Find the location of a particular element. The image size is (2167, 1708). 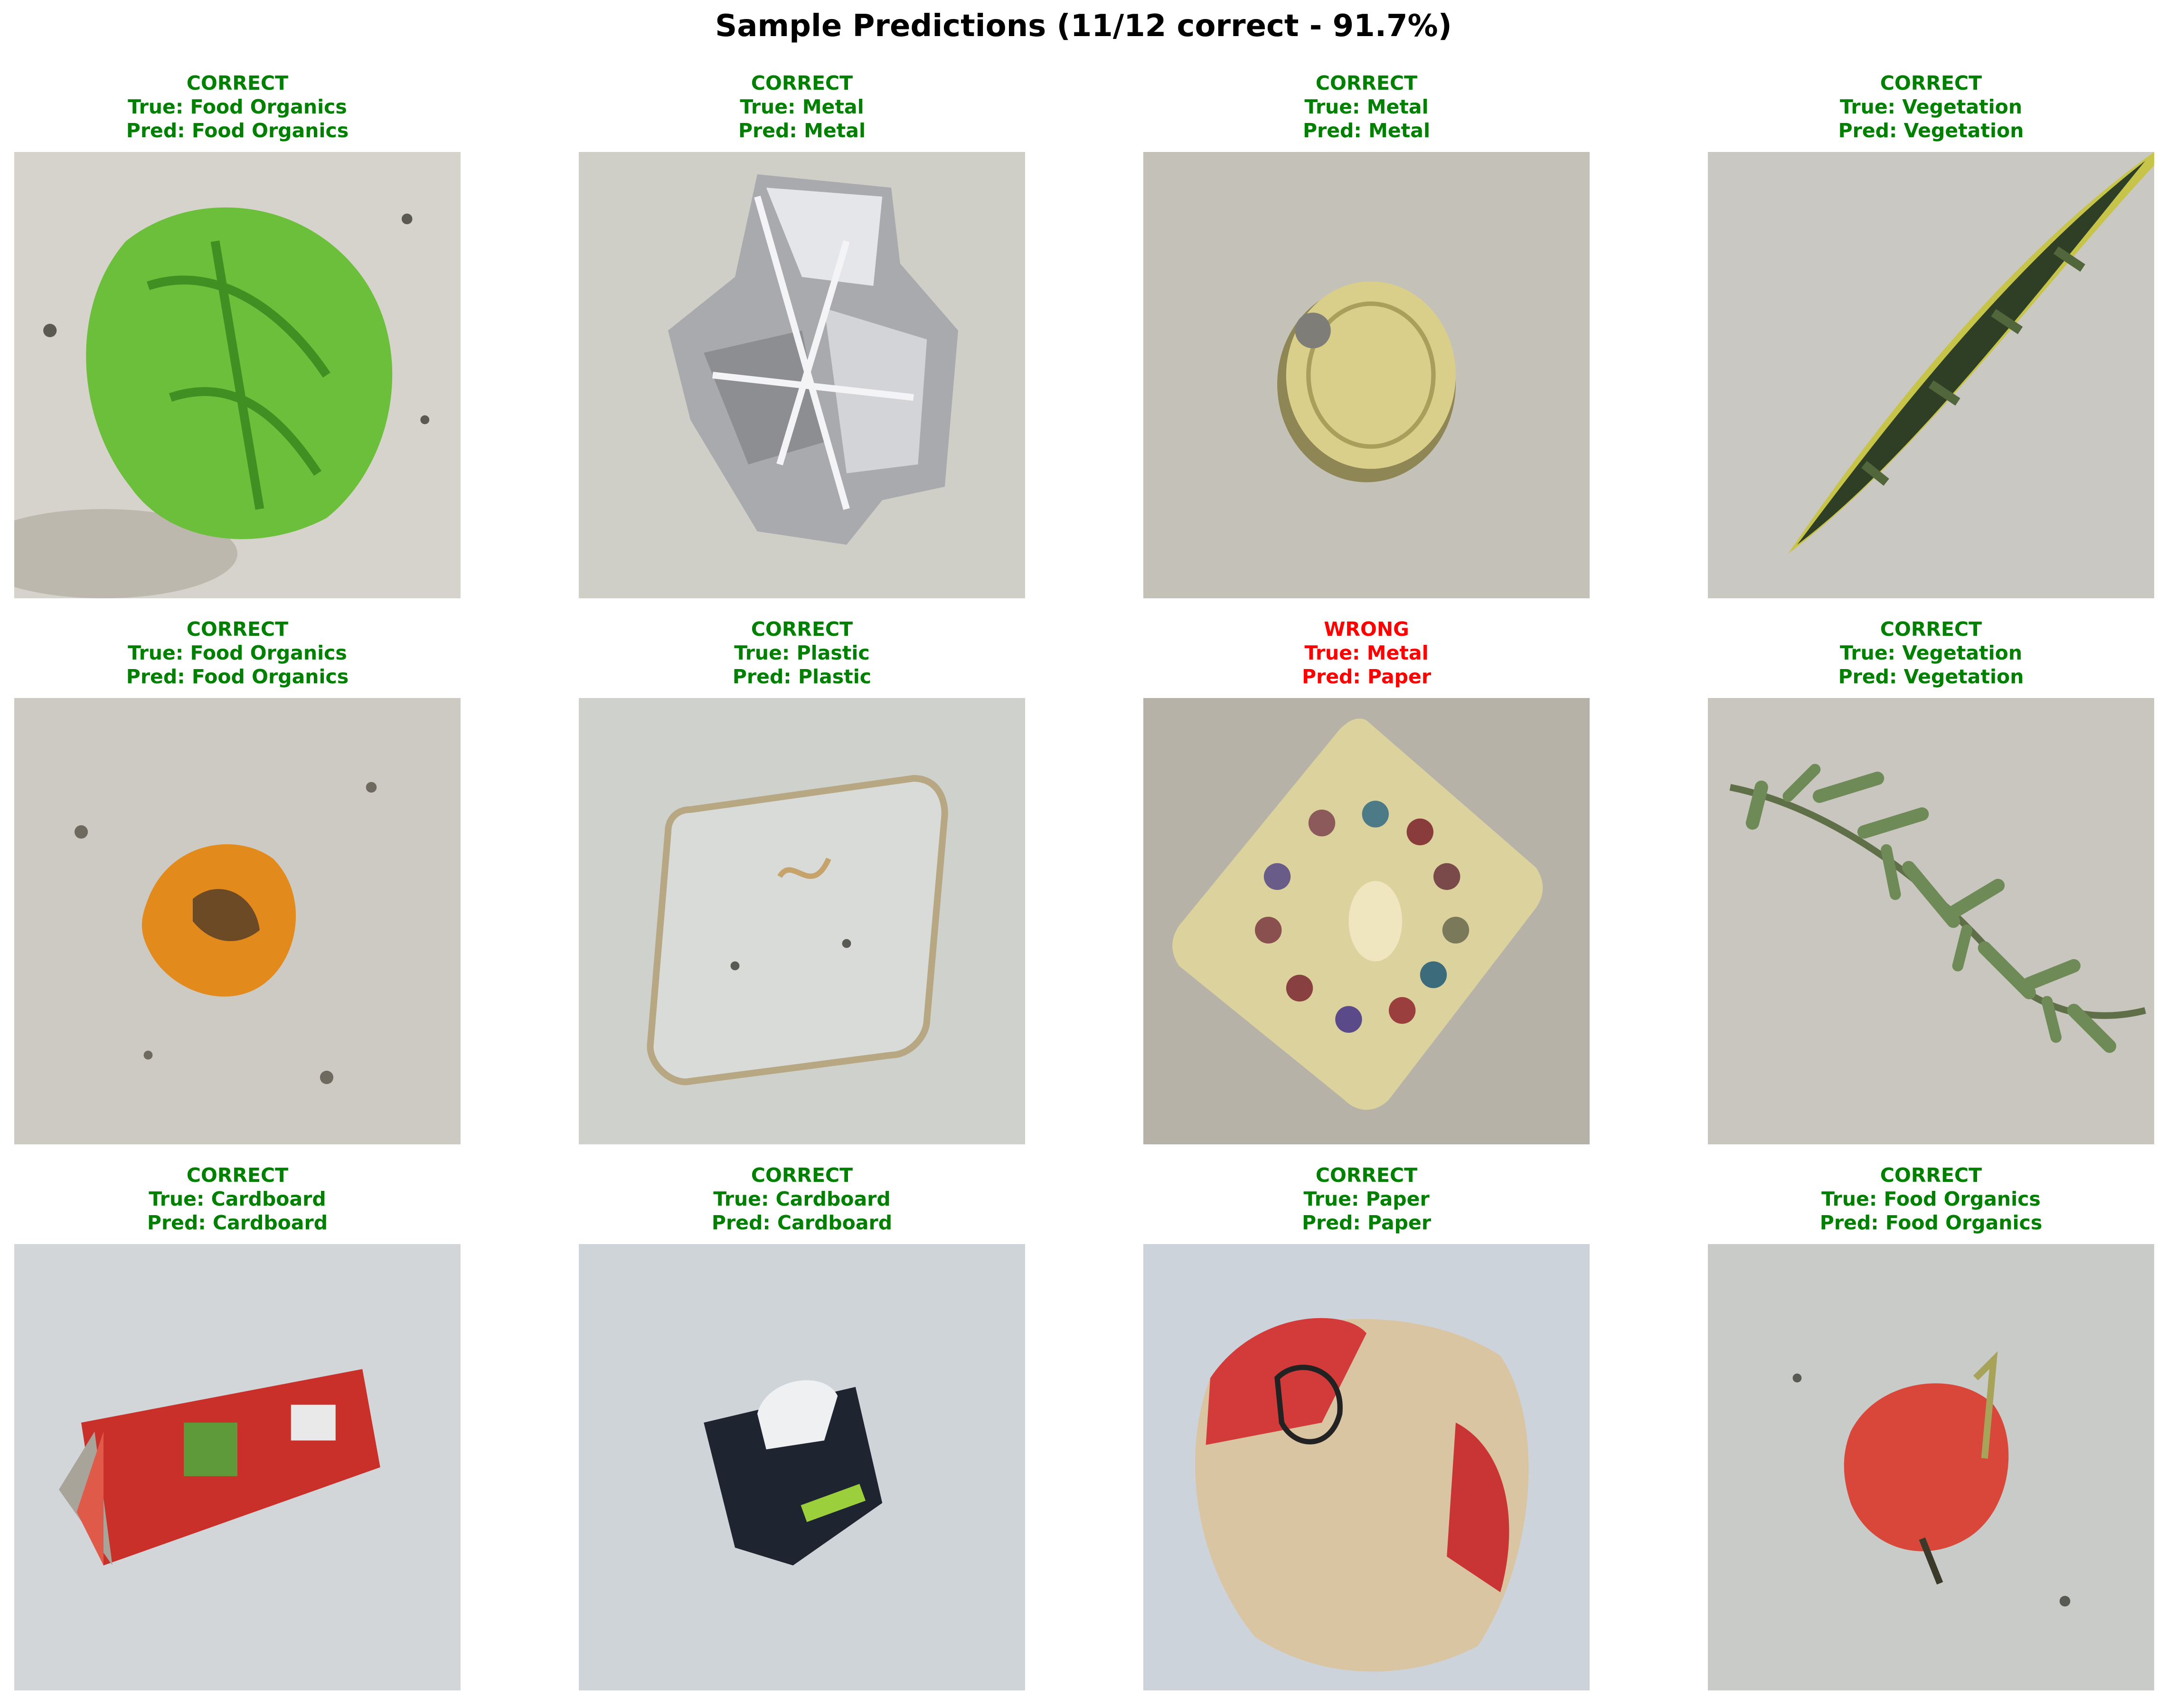

crumpled-foil-icon is located at coordinates (802, 375).